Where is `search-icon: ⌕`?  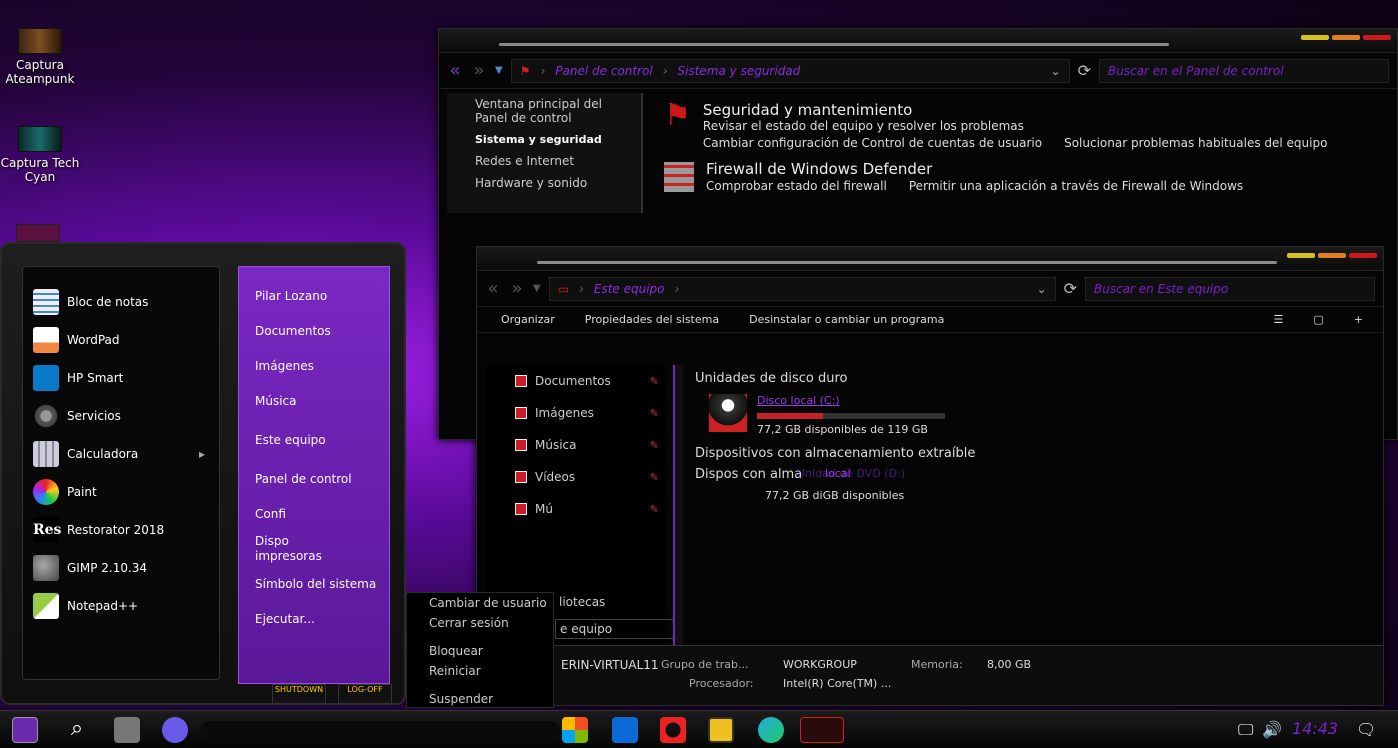
search-icon: ⌕ is located at coordinates (77, 730).